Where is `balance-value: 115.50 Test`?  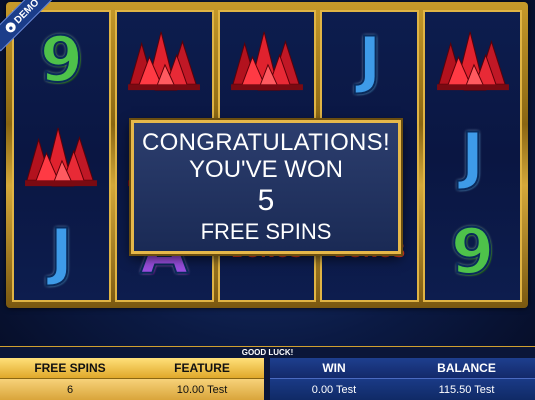 balance-value: 115.50 Test is located at coordinates (466, 389).